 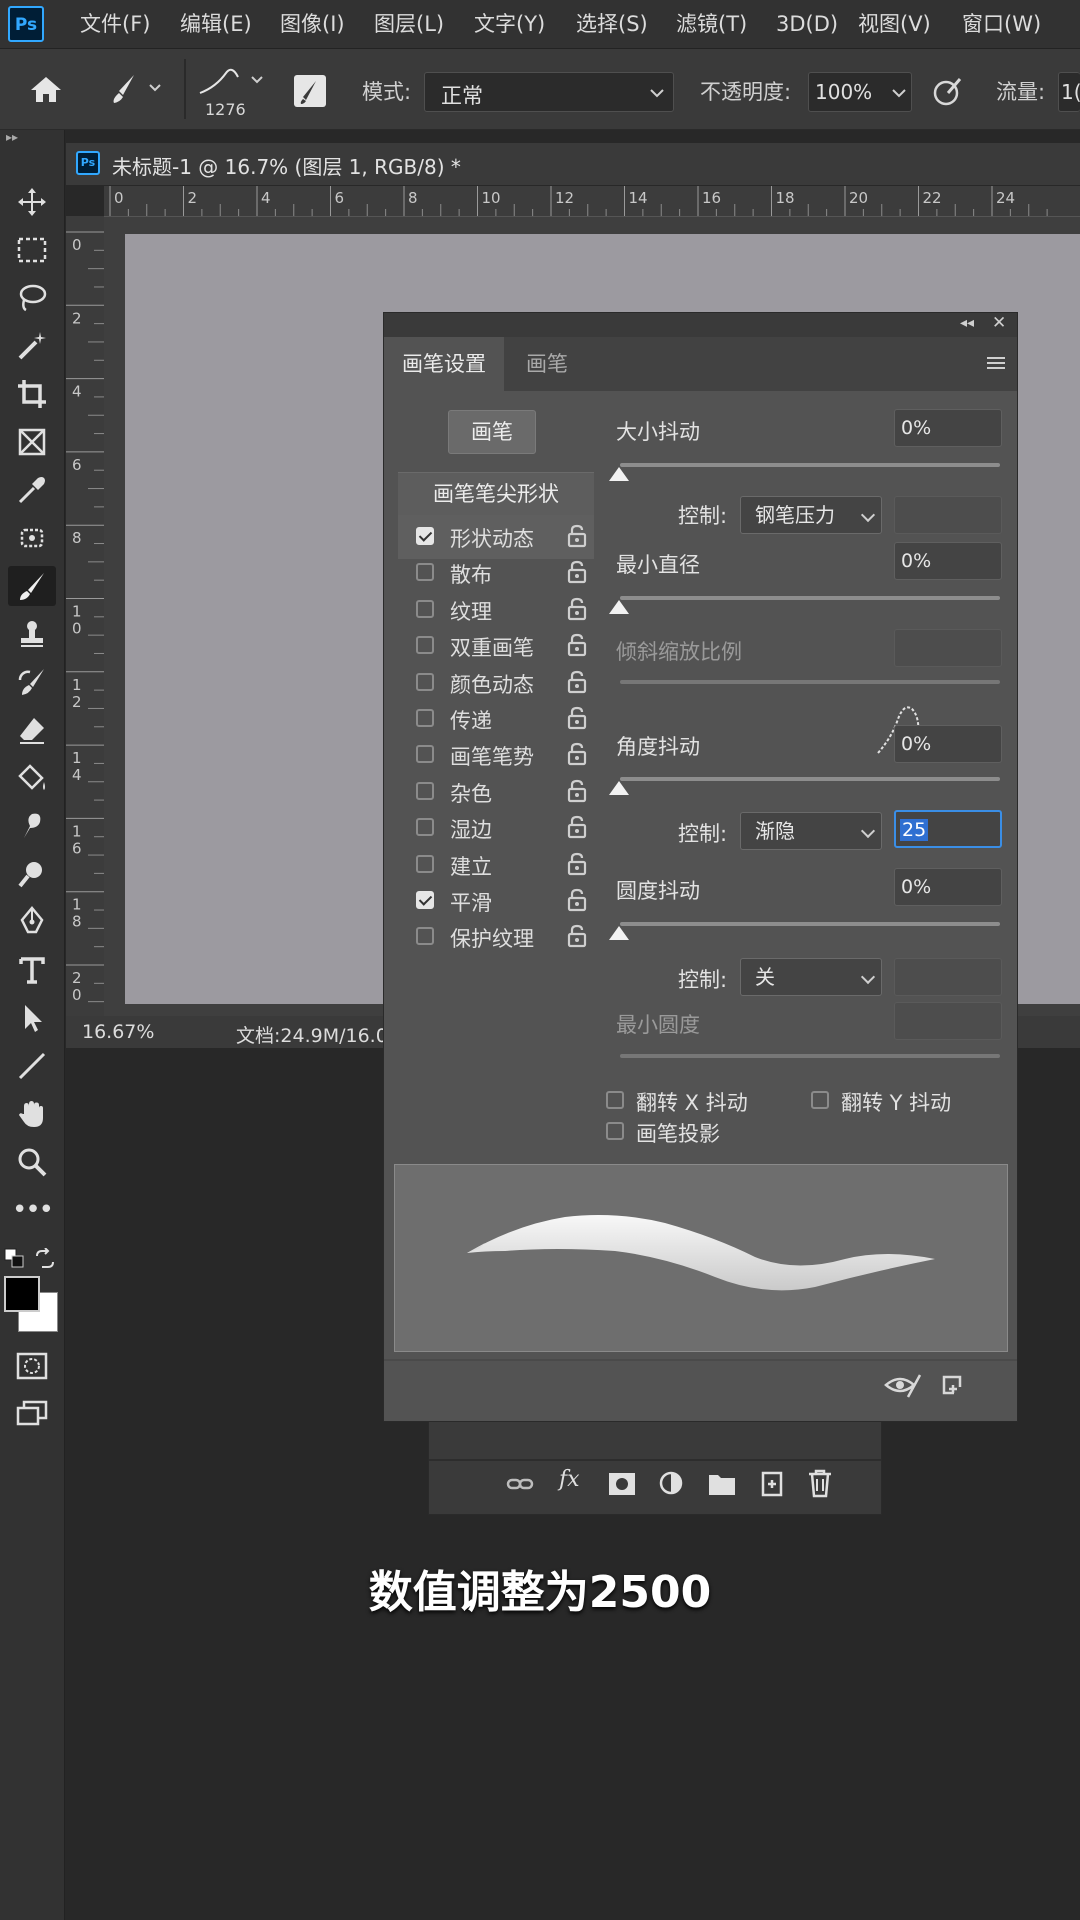 What do you see at coordinates (496, 937) in the screenshot?
I see `brush-option-item: 保护纹理` at bounding box center [496, 937].